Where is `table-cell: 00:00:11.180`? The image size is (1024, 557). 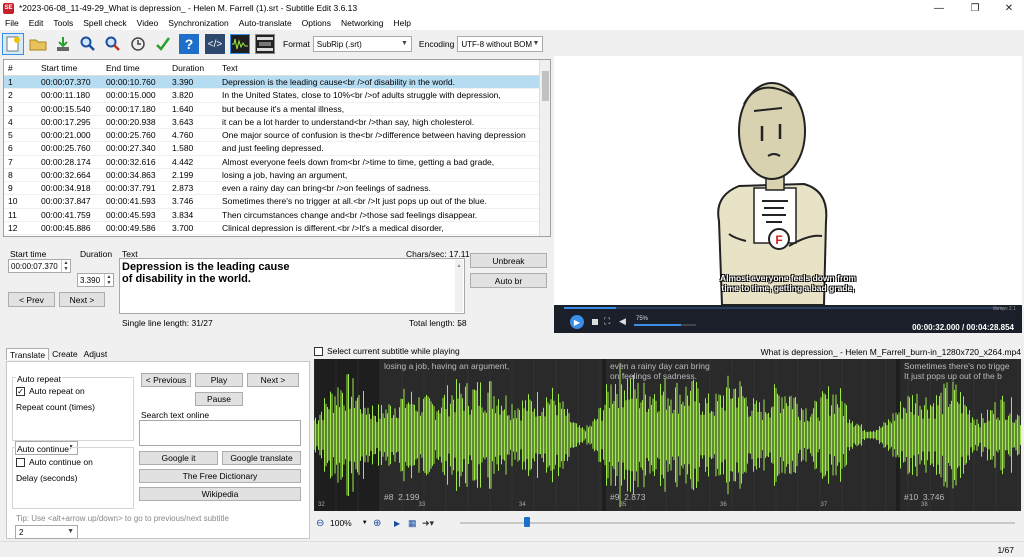
table-cell: 00:00:11.180 is located at coordinates (65, 95).